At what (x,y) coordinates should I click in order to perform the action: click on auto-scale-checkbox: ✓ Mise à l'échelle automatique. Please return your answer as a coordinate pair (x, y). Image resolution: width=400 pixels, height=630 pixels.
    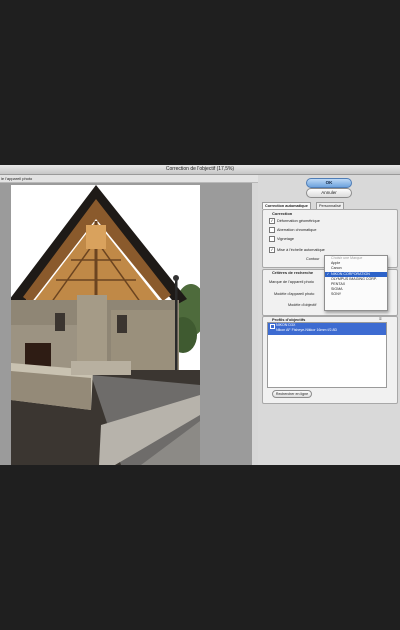
    Looking at the image, I should click on (297, 249).